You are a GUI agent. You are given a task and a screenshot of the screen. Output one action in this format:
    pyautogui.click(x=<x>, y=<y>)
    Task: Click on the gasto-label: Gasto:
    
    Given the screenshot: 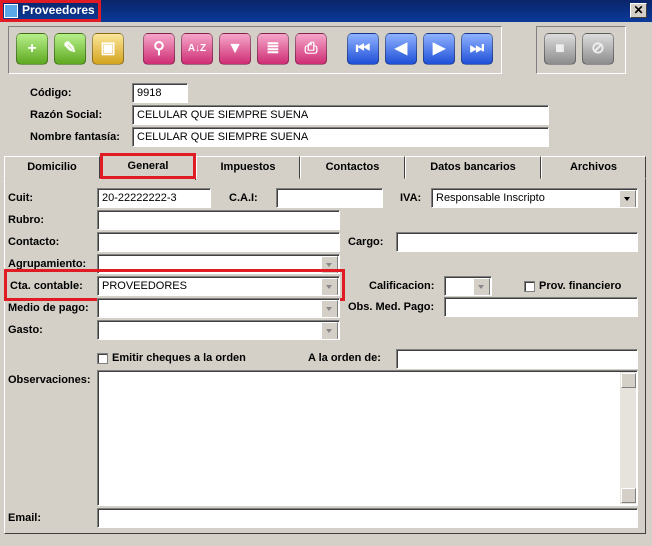 What is the action you would take?
    pyautogui.click(x=25, y=330)
    